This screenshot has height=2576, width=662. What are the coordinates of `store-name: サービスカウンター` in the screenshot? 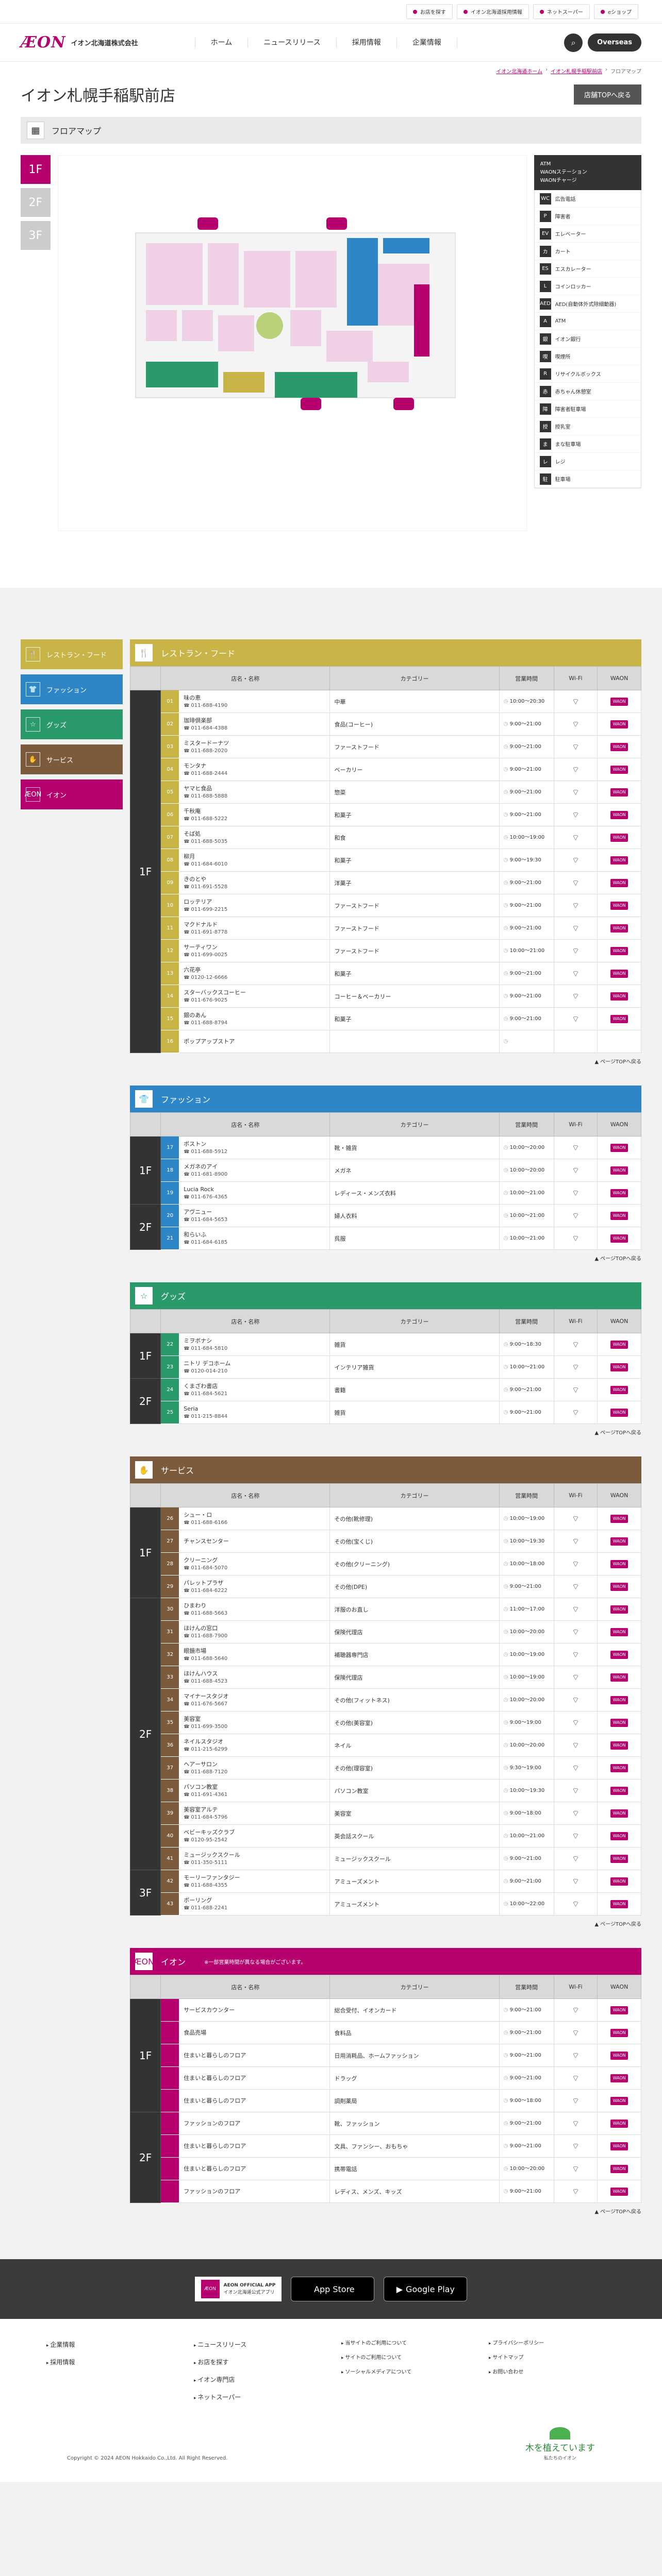 It's located at (254, 2010).